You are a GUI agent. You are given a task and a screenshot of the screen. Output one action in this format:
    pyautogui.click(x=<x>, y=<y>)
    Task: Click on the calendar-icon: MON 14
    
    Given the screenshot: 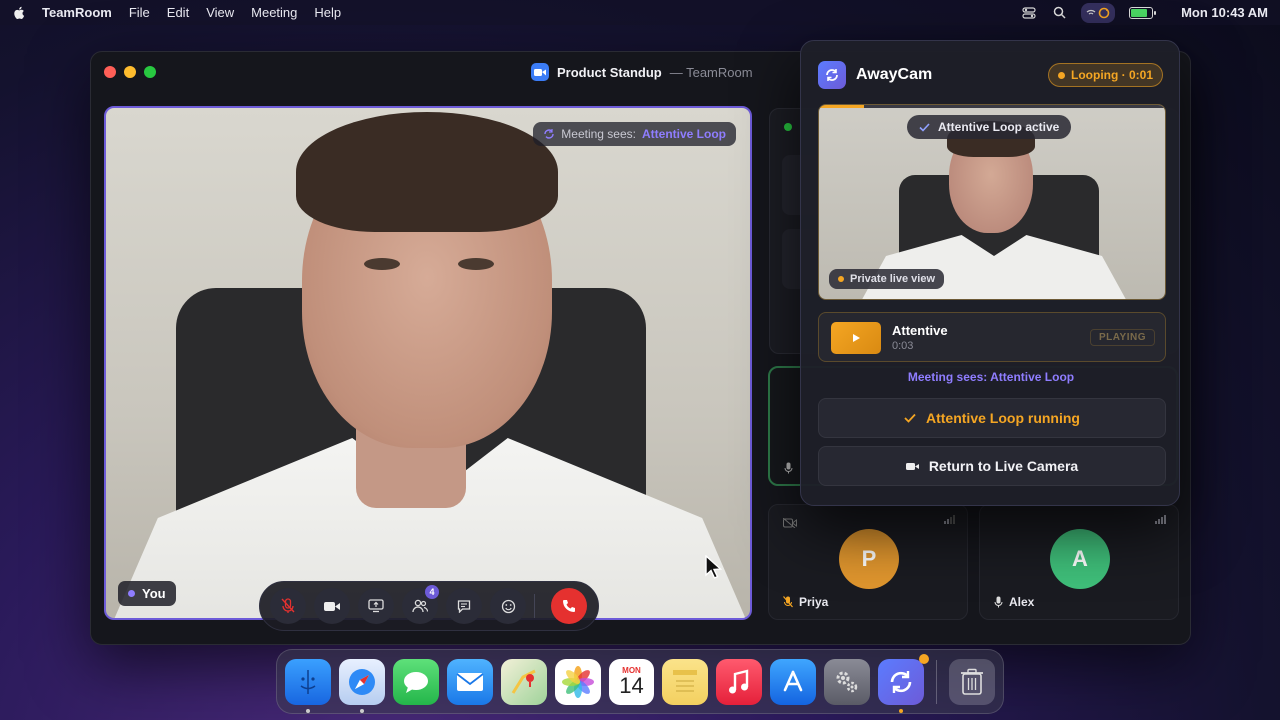 What is the action you would take?
    pyautogui.click(x=631, y=681)
    